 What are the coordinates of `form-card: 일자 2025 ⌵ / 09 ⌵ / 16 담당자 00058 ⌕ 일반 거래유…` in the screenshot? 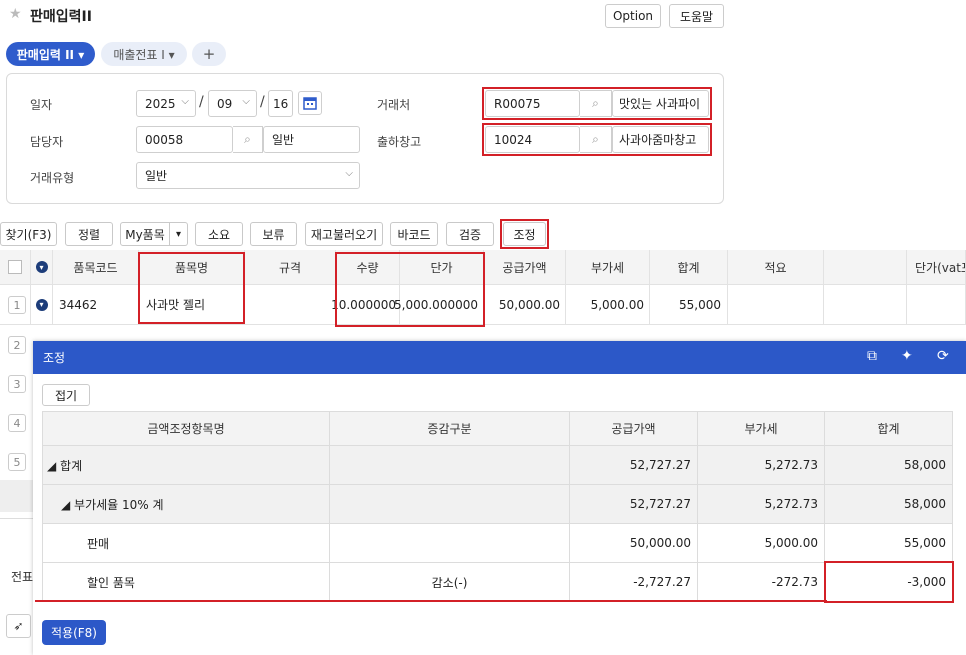 It's located at (365, 138).